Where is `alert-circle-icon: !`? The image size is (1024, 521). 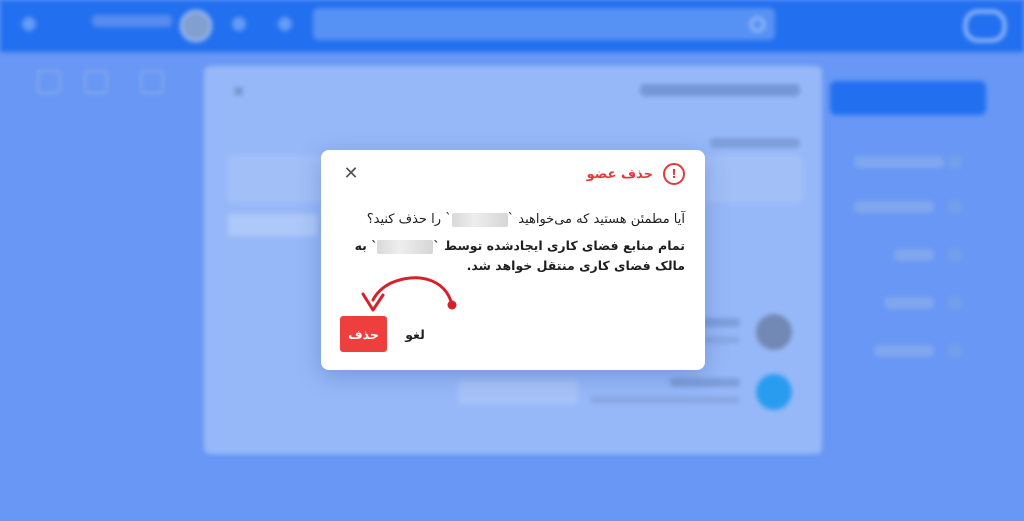
alert-circle-icon: ! is located at coordinates (674, 174).